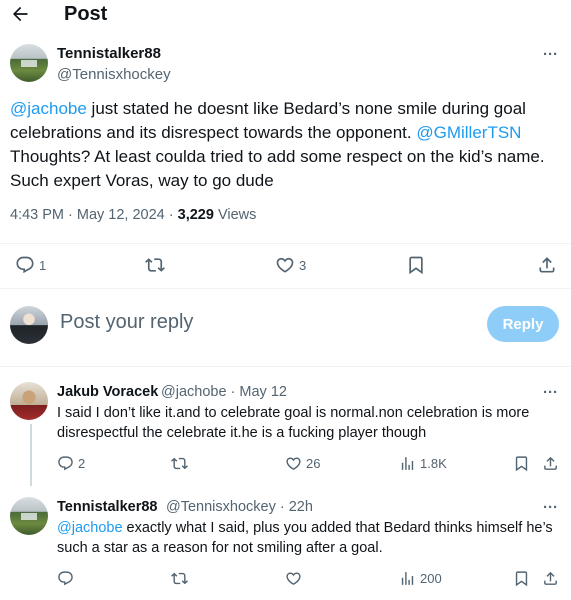 The width and height of the screenshot is (571, 600). I want to click on arrow-left-icon, so click(20, 14).